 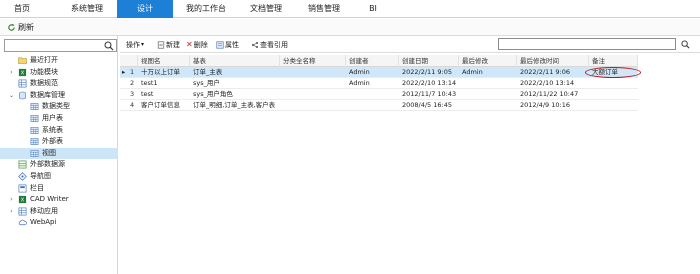 I want to click on row-number: 1, so click(x=132, y=72).